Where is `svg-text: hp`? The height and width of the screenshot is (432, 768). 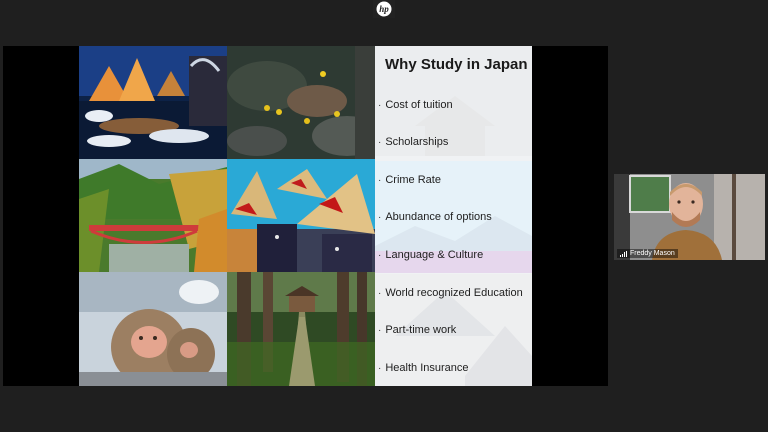
svg-text: hp is located at coordinates (384, 9).